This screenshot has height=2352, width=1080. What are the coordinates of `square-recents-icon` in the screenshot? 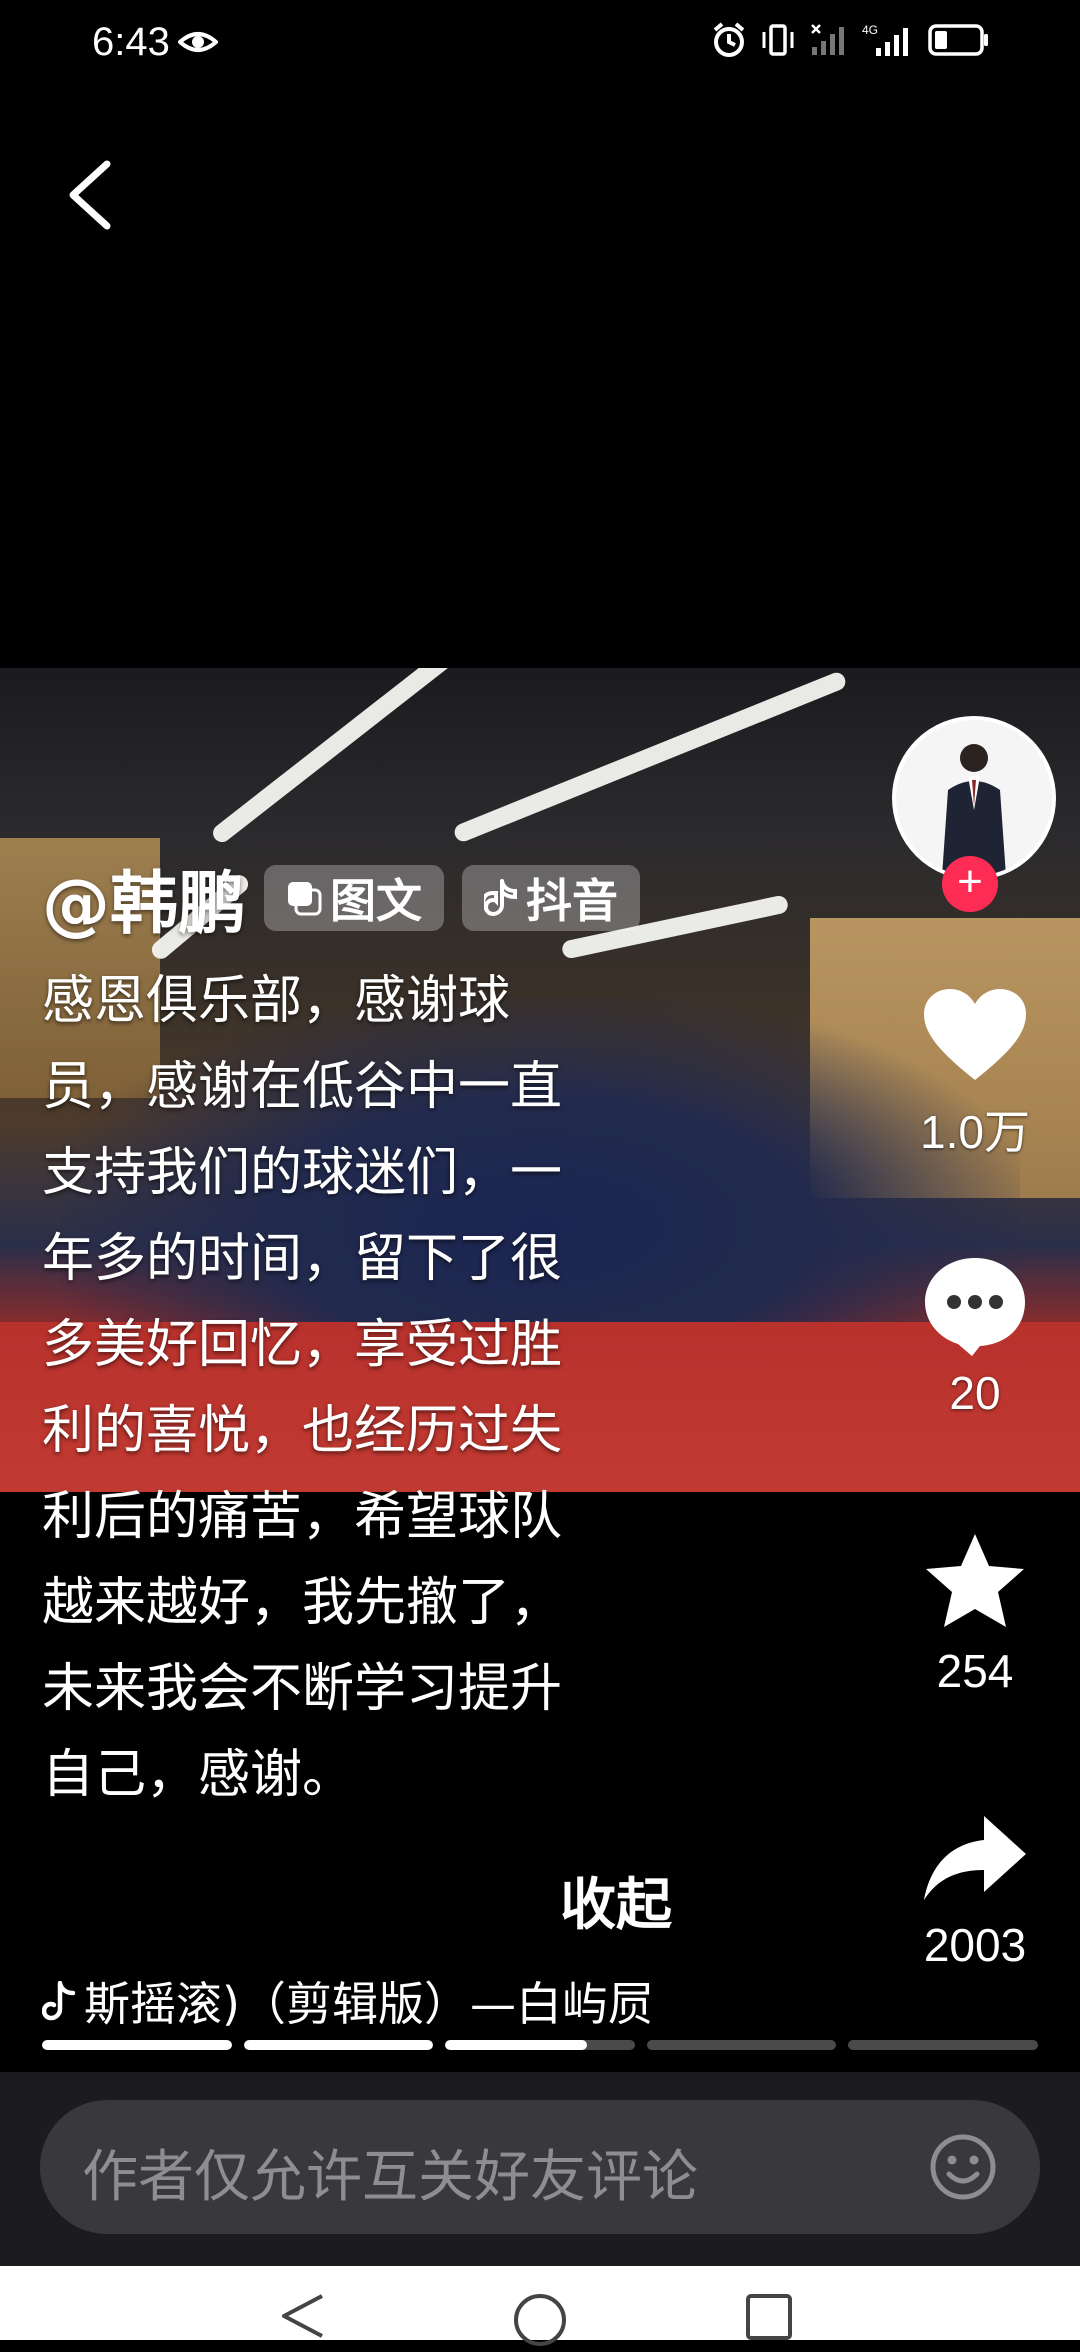 It's located at (769, 2317).